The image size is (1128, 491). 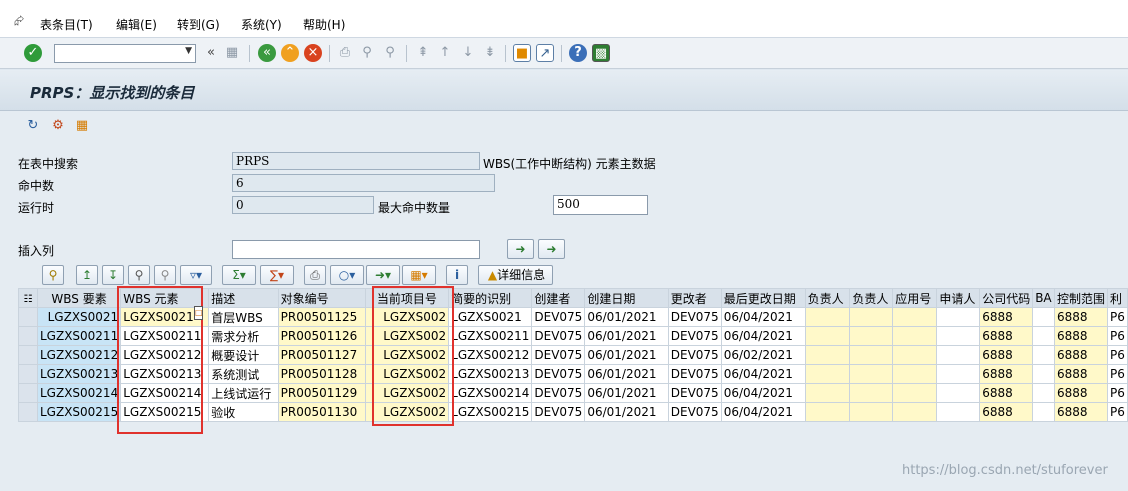 I want to click on menu-help: 帮助(H), so click(x=324, y=24).